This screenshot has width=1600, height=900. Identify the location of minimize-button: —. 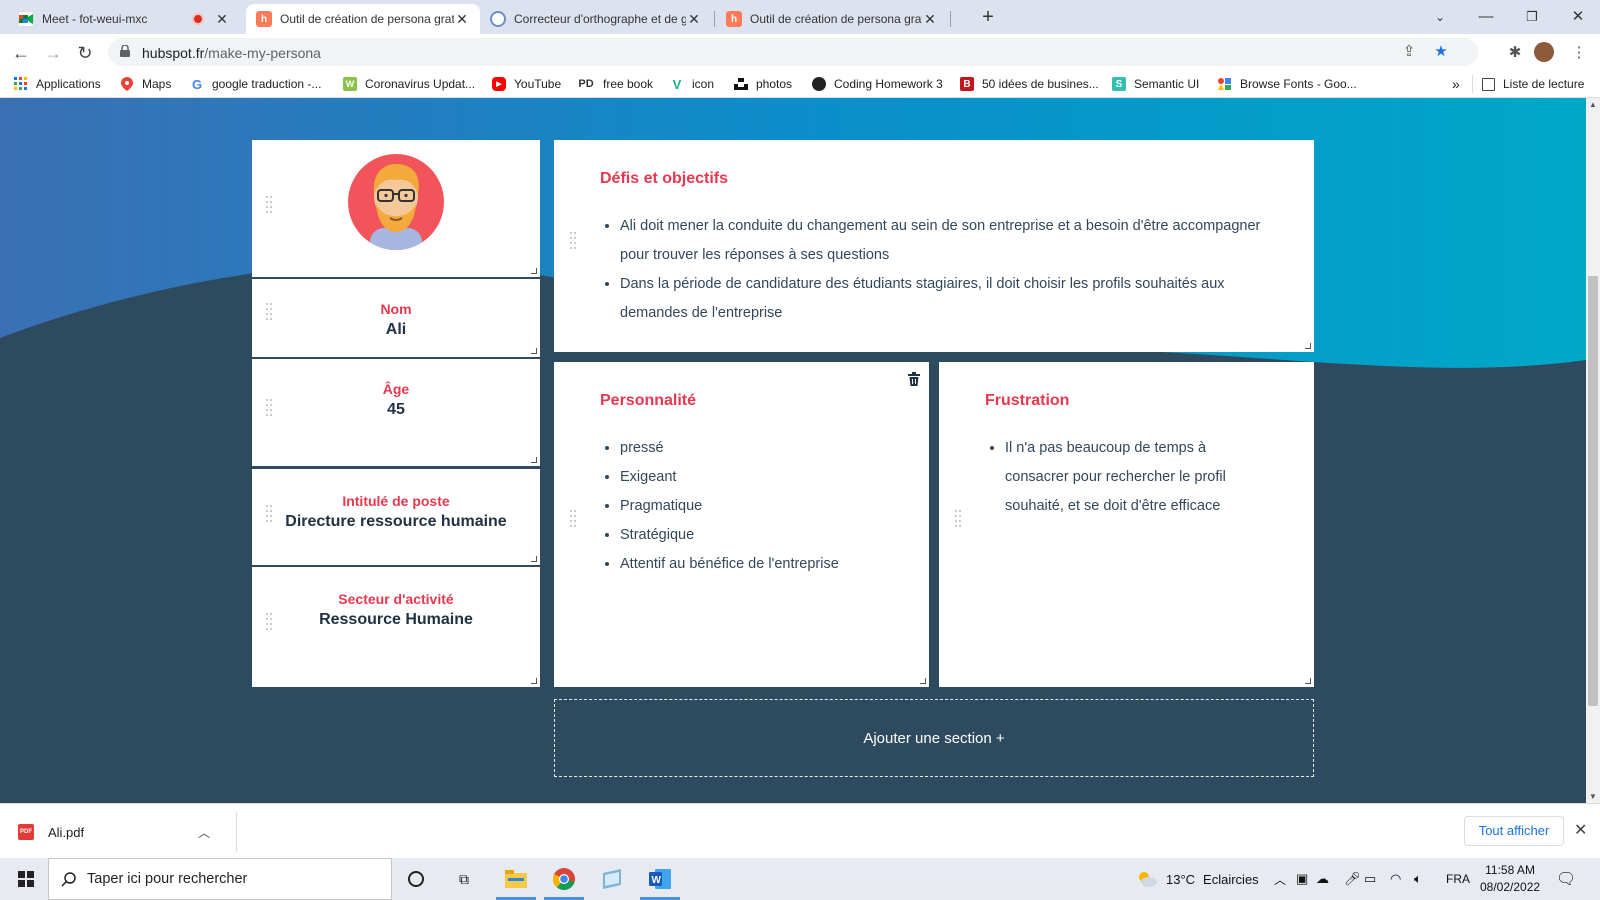
(1486, 17).